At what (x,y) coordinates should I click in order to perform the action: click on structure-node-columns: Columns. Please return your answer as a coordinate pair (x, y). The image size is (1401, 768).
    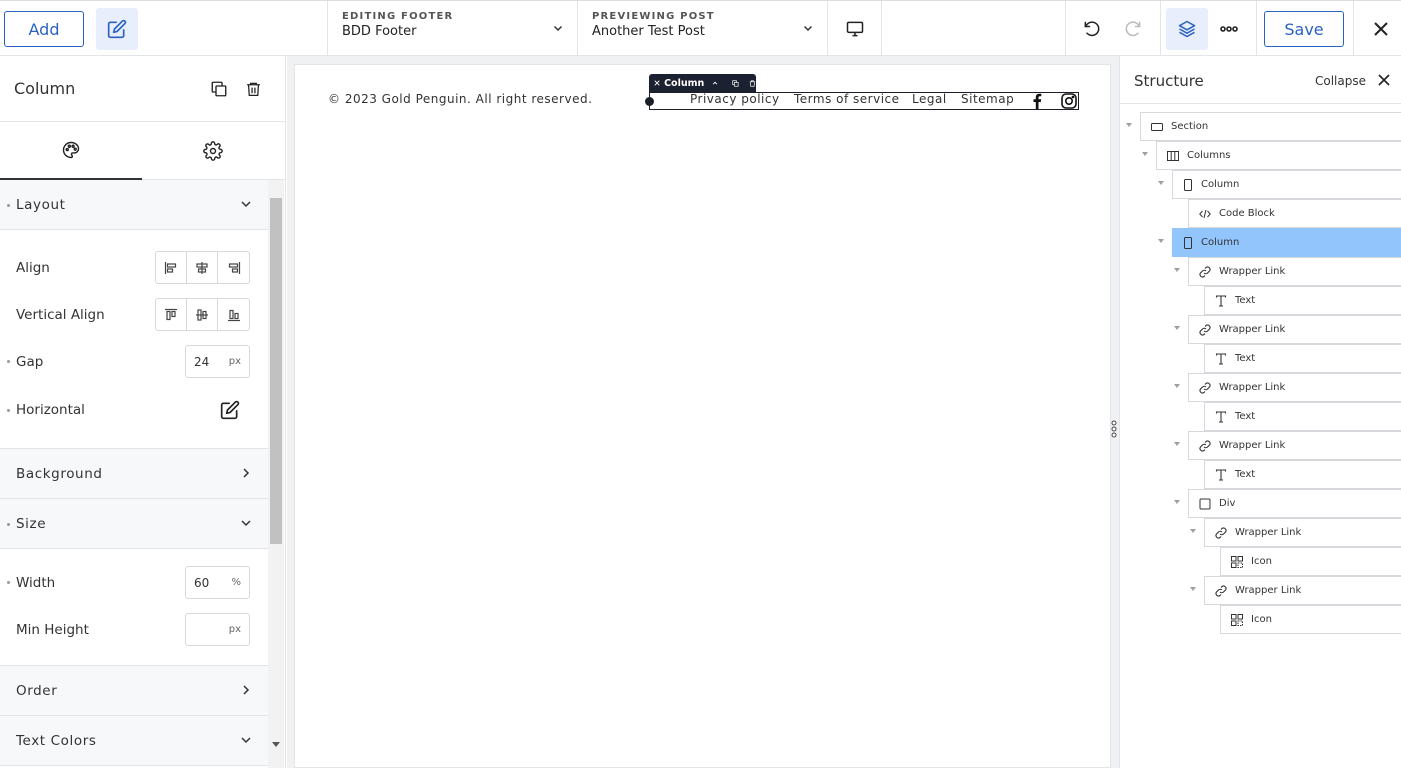
    Looking at the image, I should click on (1278, 155).